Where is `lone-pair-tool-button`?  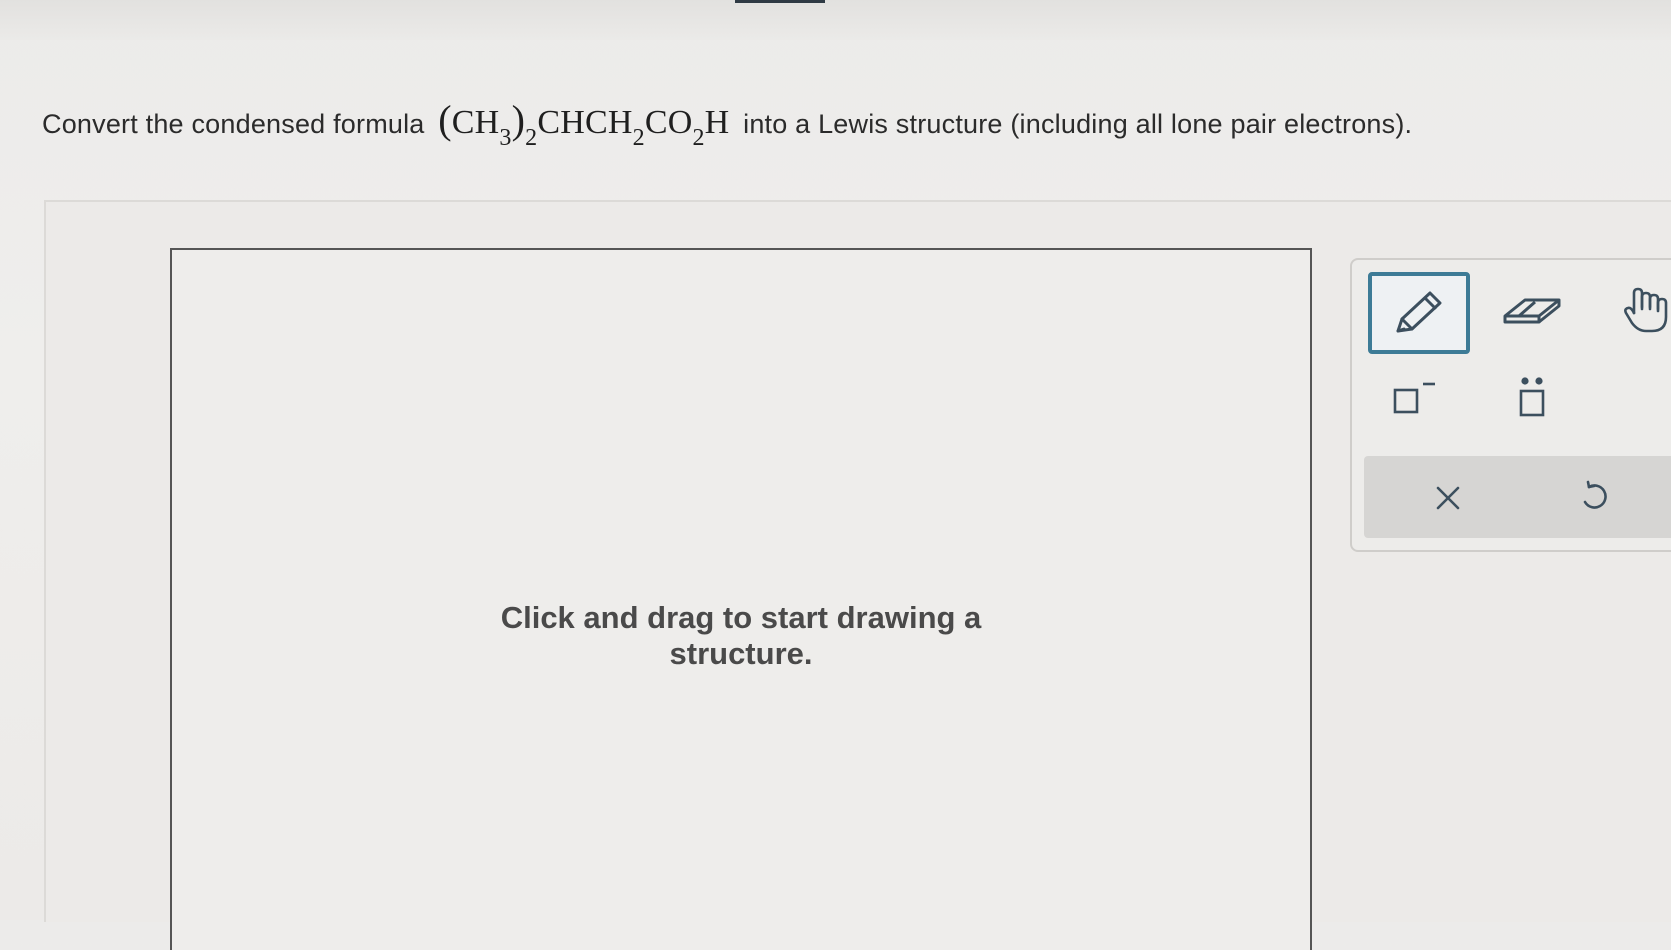
lone-pair-tool-button is located at coordinates (1532, 398).